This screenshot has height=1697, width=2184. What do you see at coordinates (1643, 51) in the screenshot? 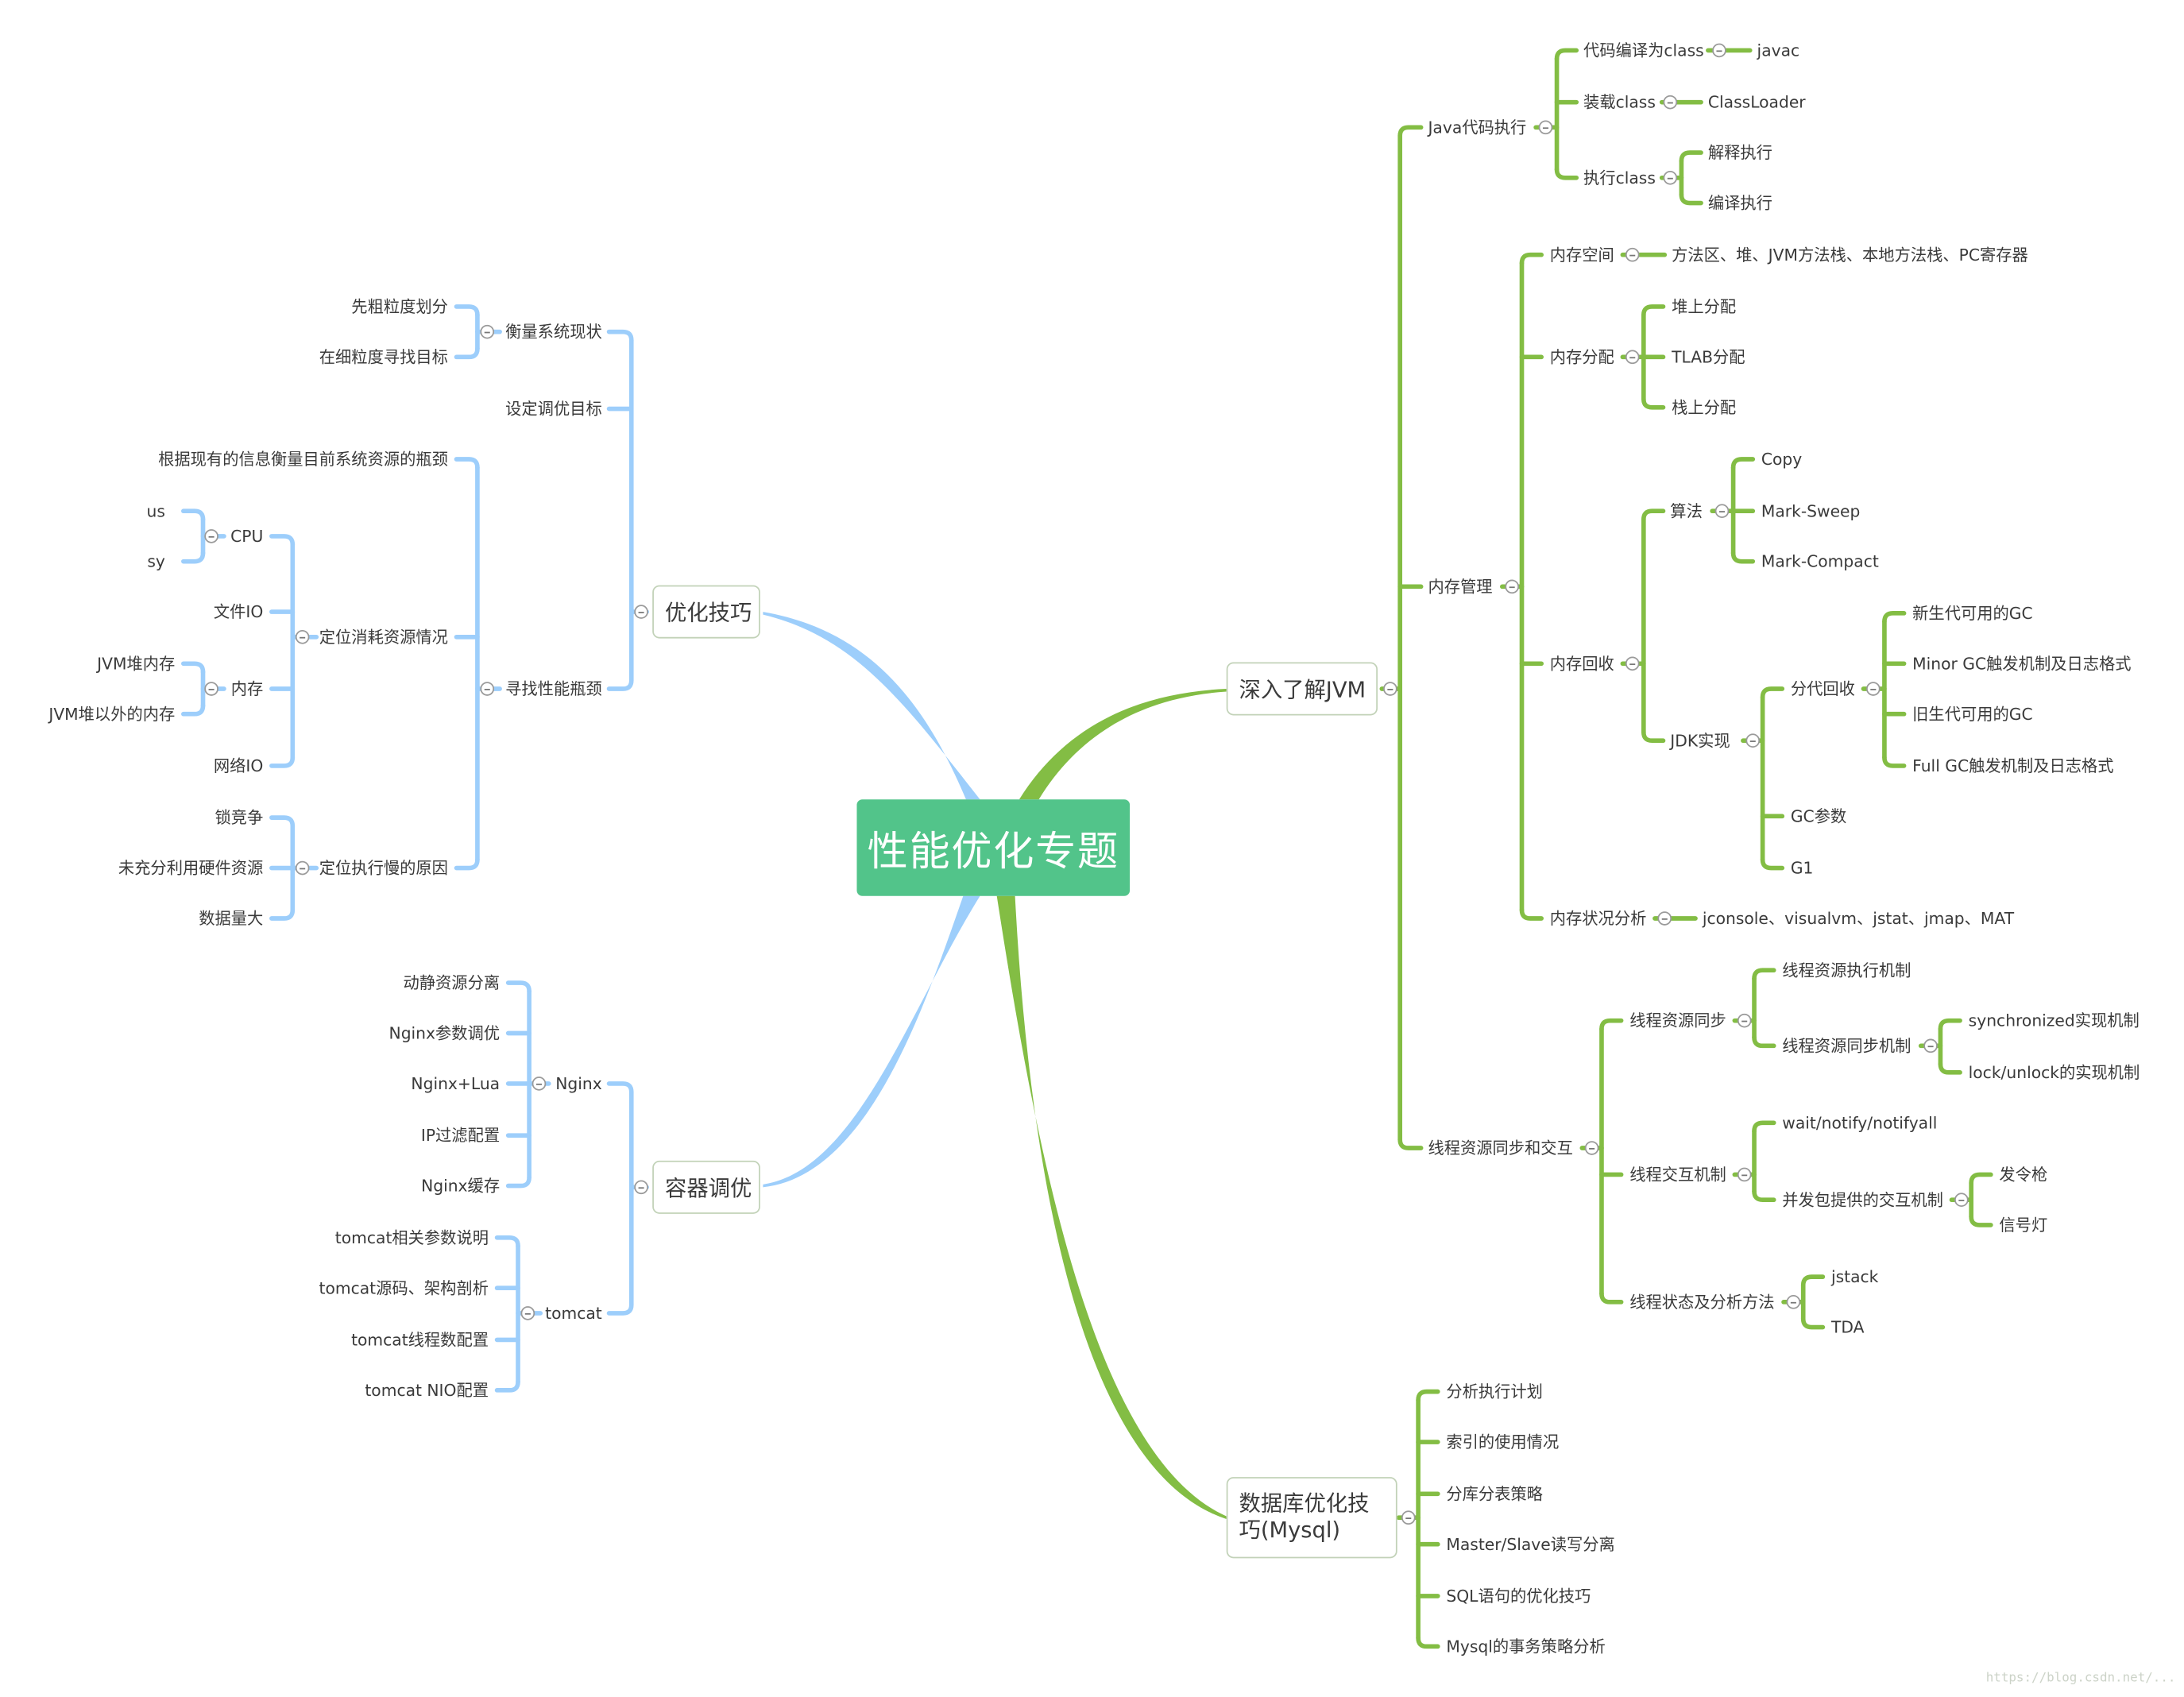
I see `topic-label: 代码编译为class` at bounding box center [1643, 51].